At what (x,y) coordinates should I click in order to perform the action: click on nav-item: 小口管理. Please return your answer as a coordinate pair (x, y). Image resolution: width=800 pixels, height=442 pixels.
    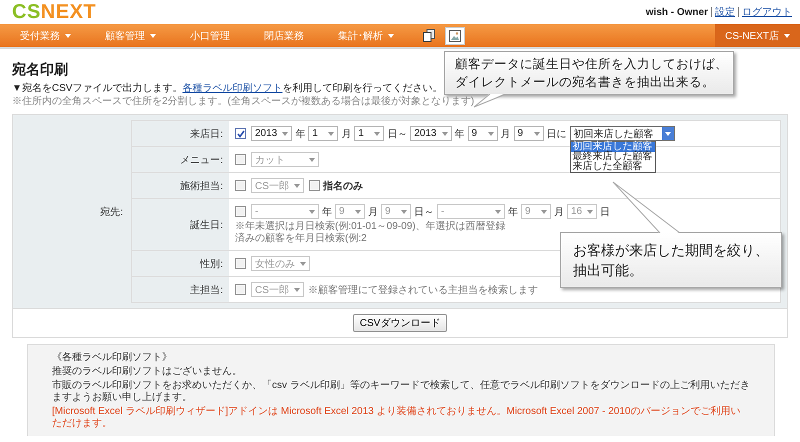
    Looking at the image, I should click on (210, 35).